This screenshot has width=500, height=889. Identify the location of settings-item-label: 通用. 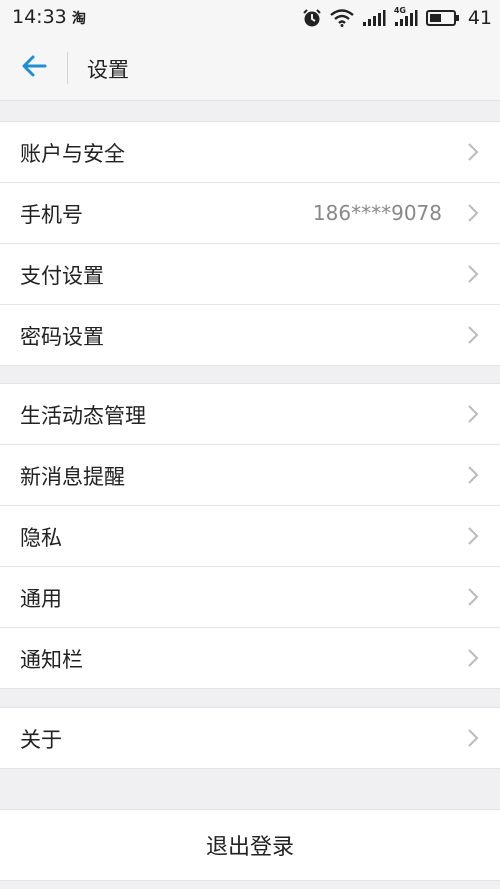
(41, 599).